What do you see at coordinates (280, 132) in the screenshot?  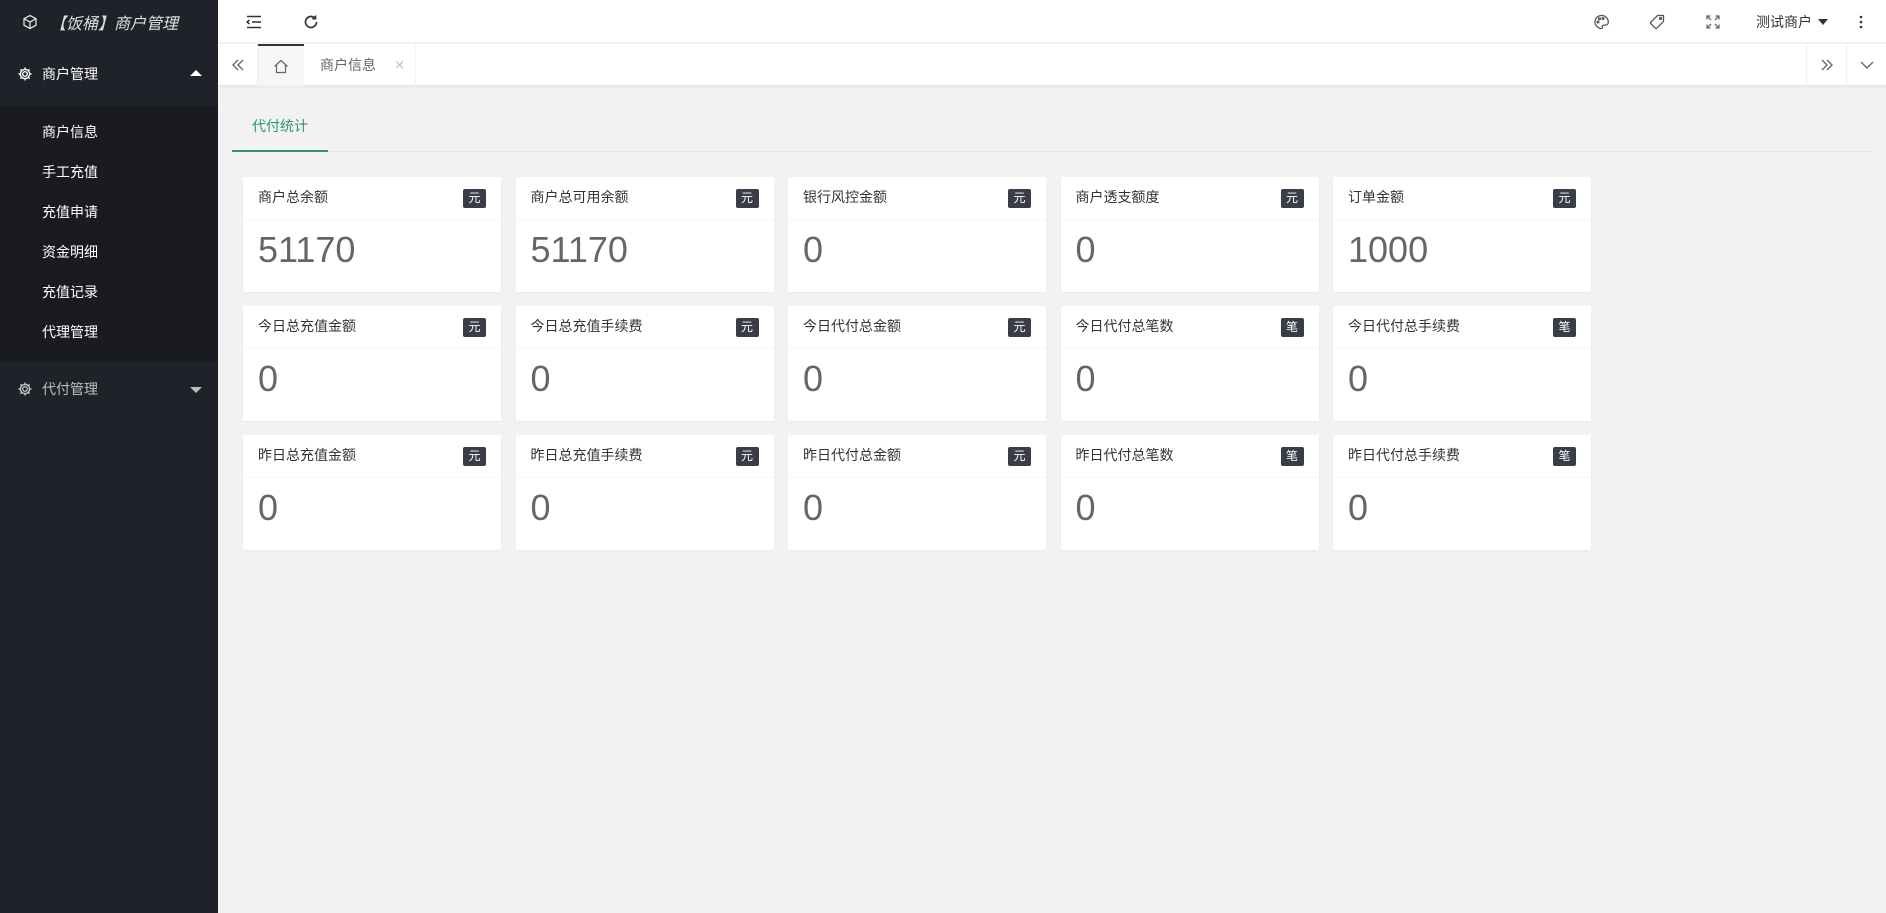 I see `tab-payout-stats: 代付统计` at bounding box center [280, 132].